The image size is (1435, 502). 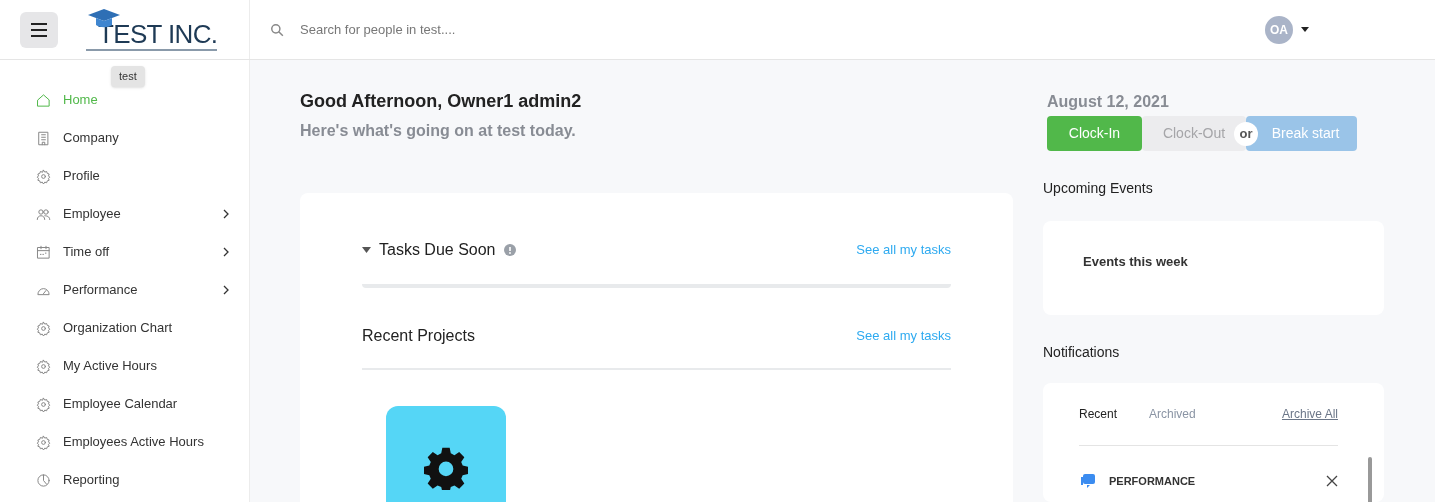 I want to click on menu-icon, so click(x=39, y=29).